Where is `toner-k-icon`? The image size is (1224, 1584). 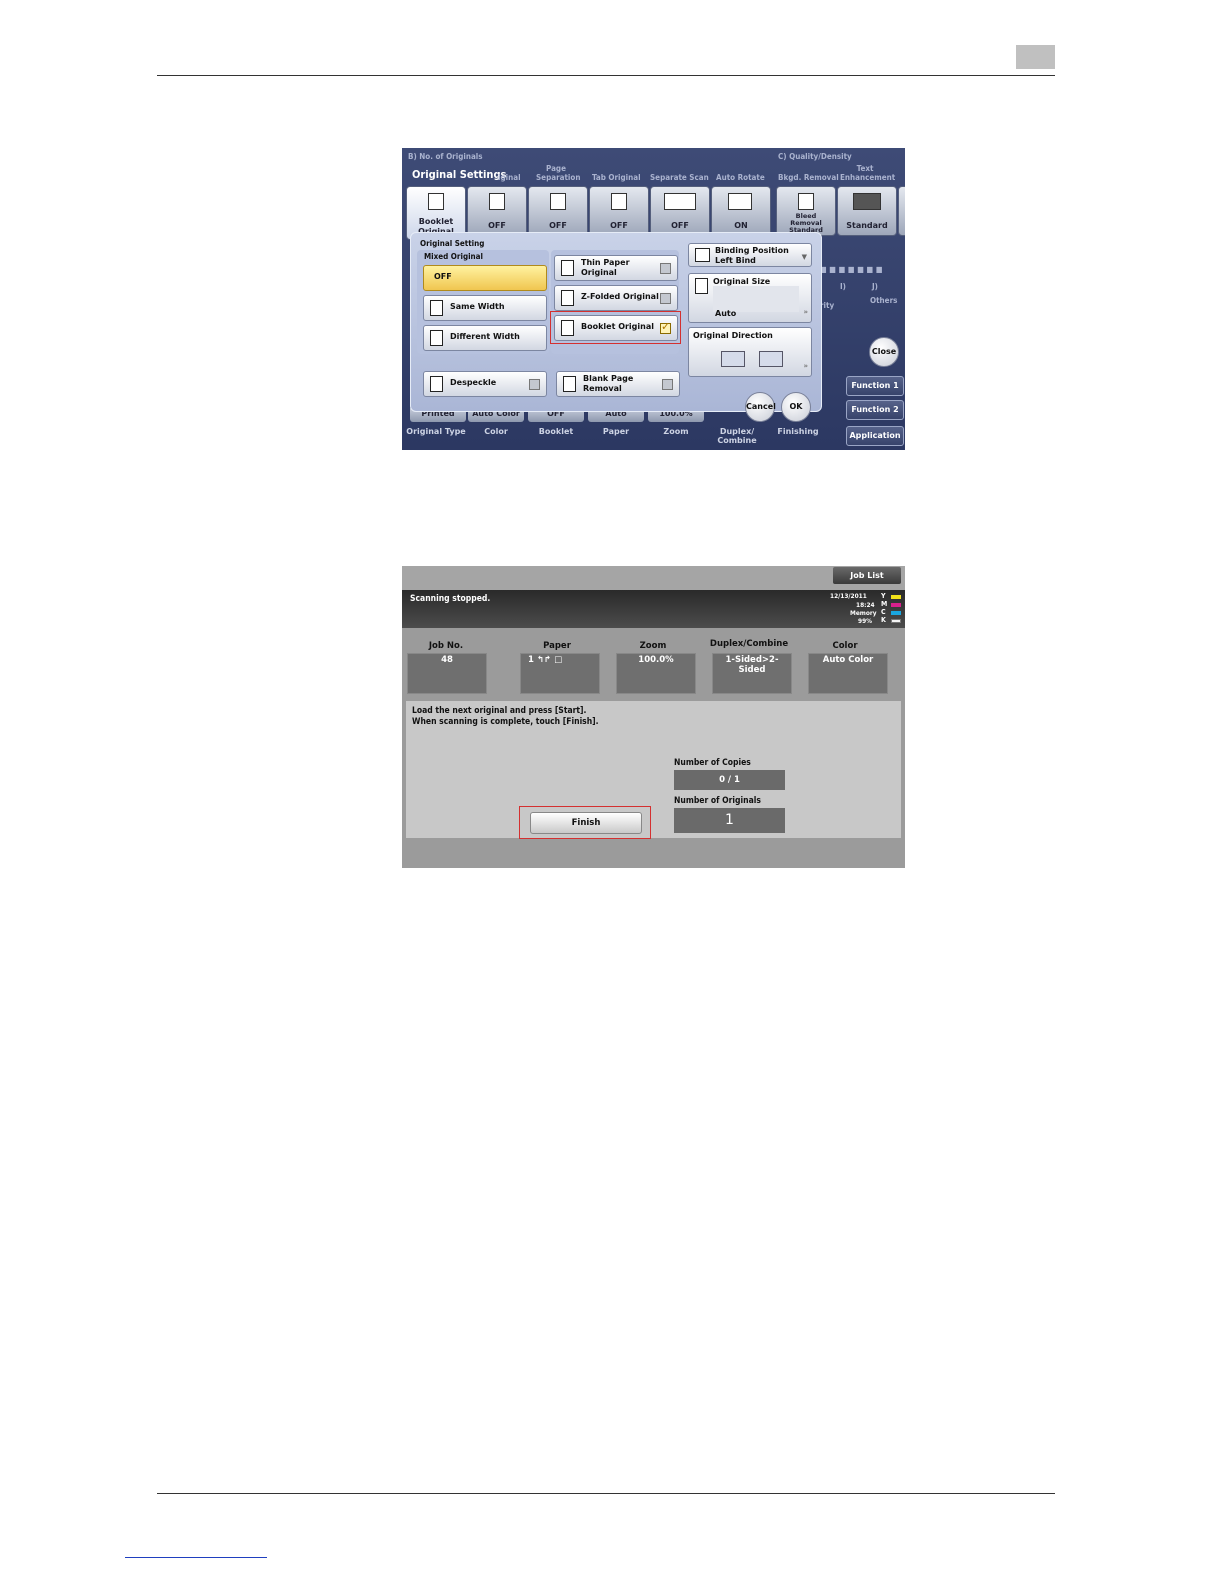
toner-k-icon is located at coordinates (896, 621).